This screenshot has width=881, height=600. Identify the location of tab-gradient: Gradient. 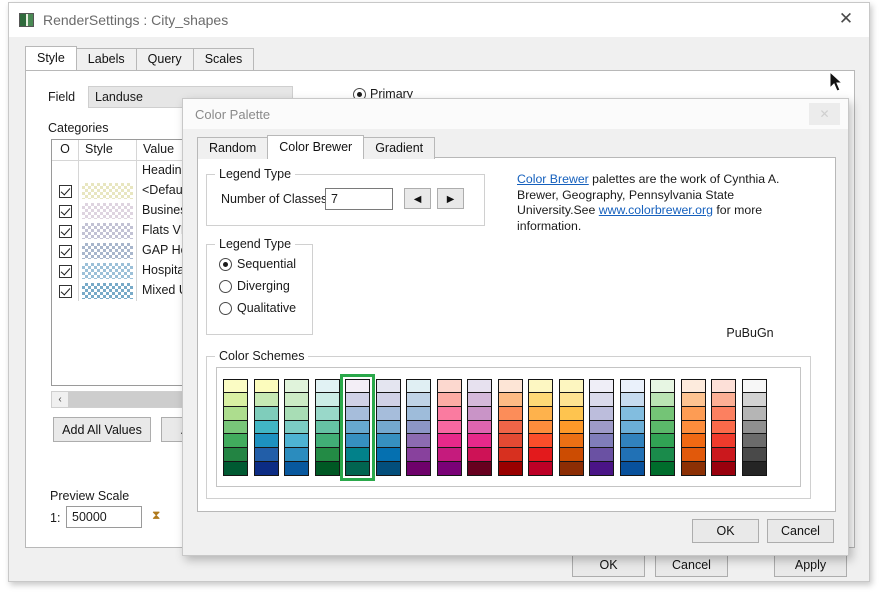
(399, 148).